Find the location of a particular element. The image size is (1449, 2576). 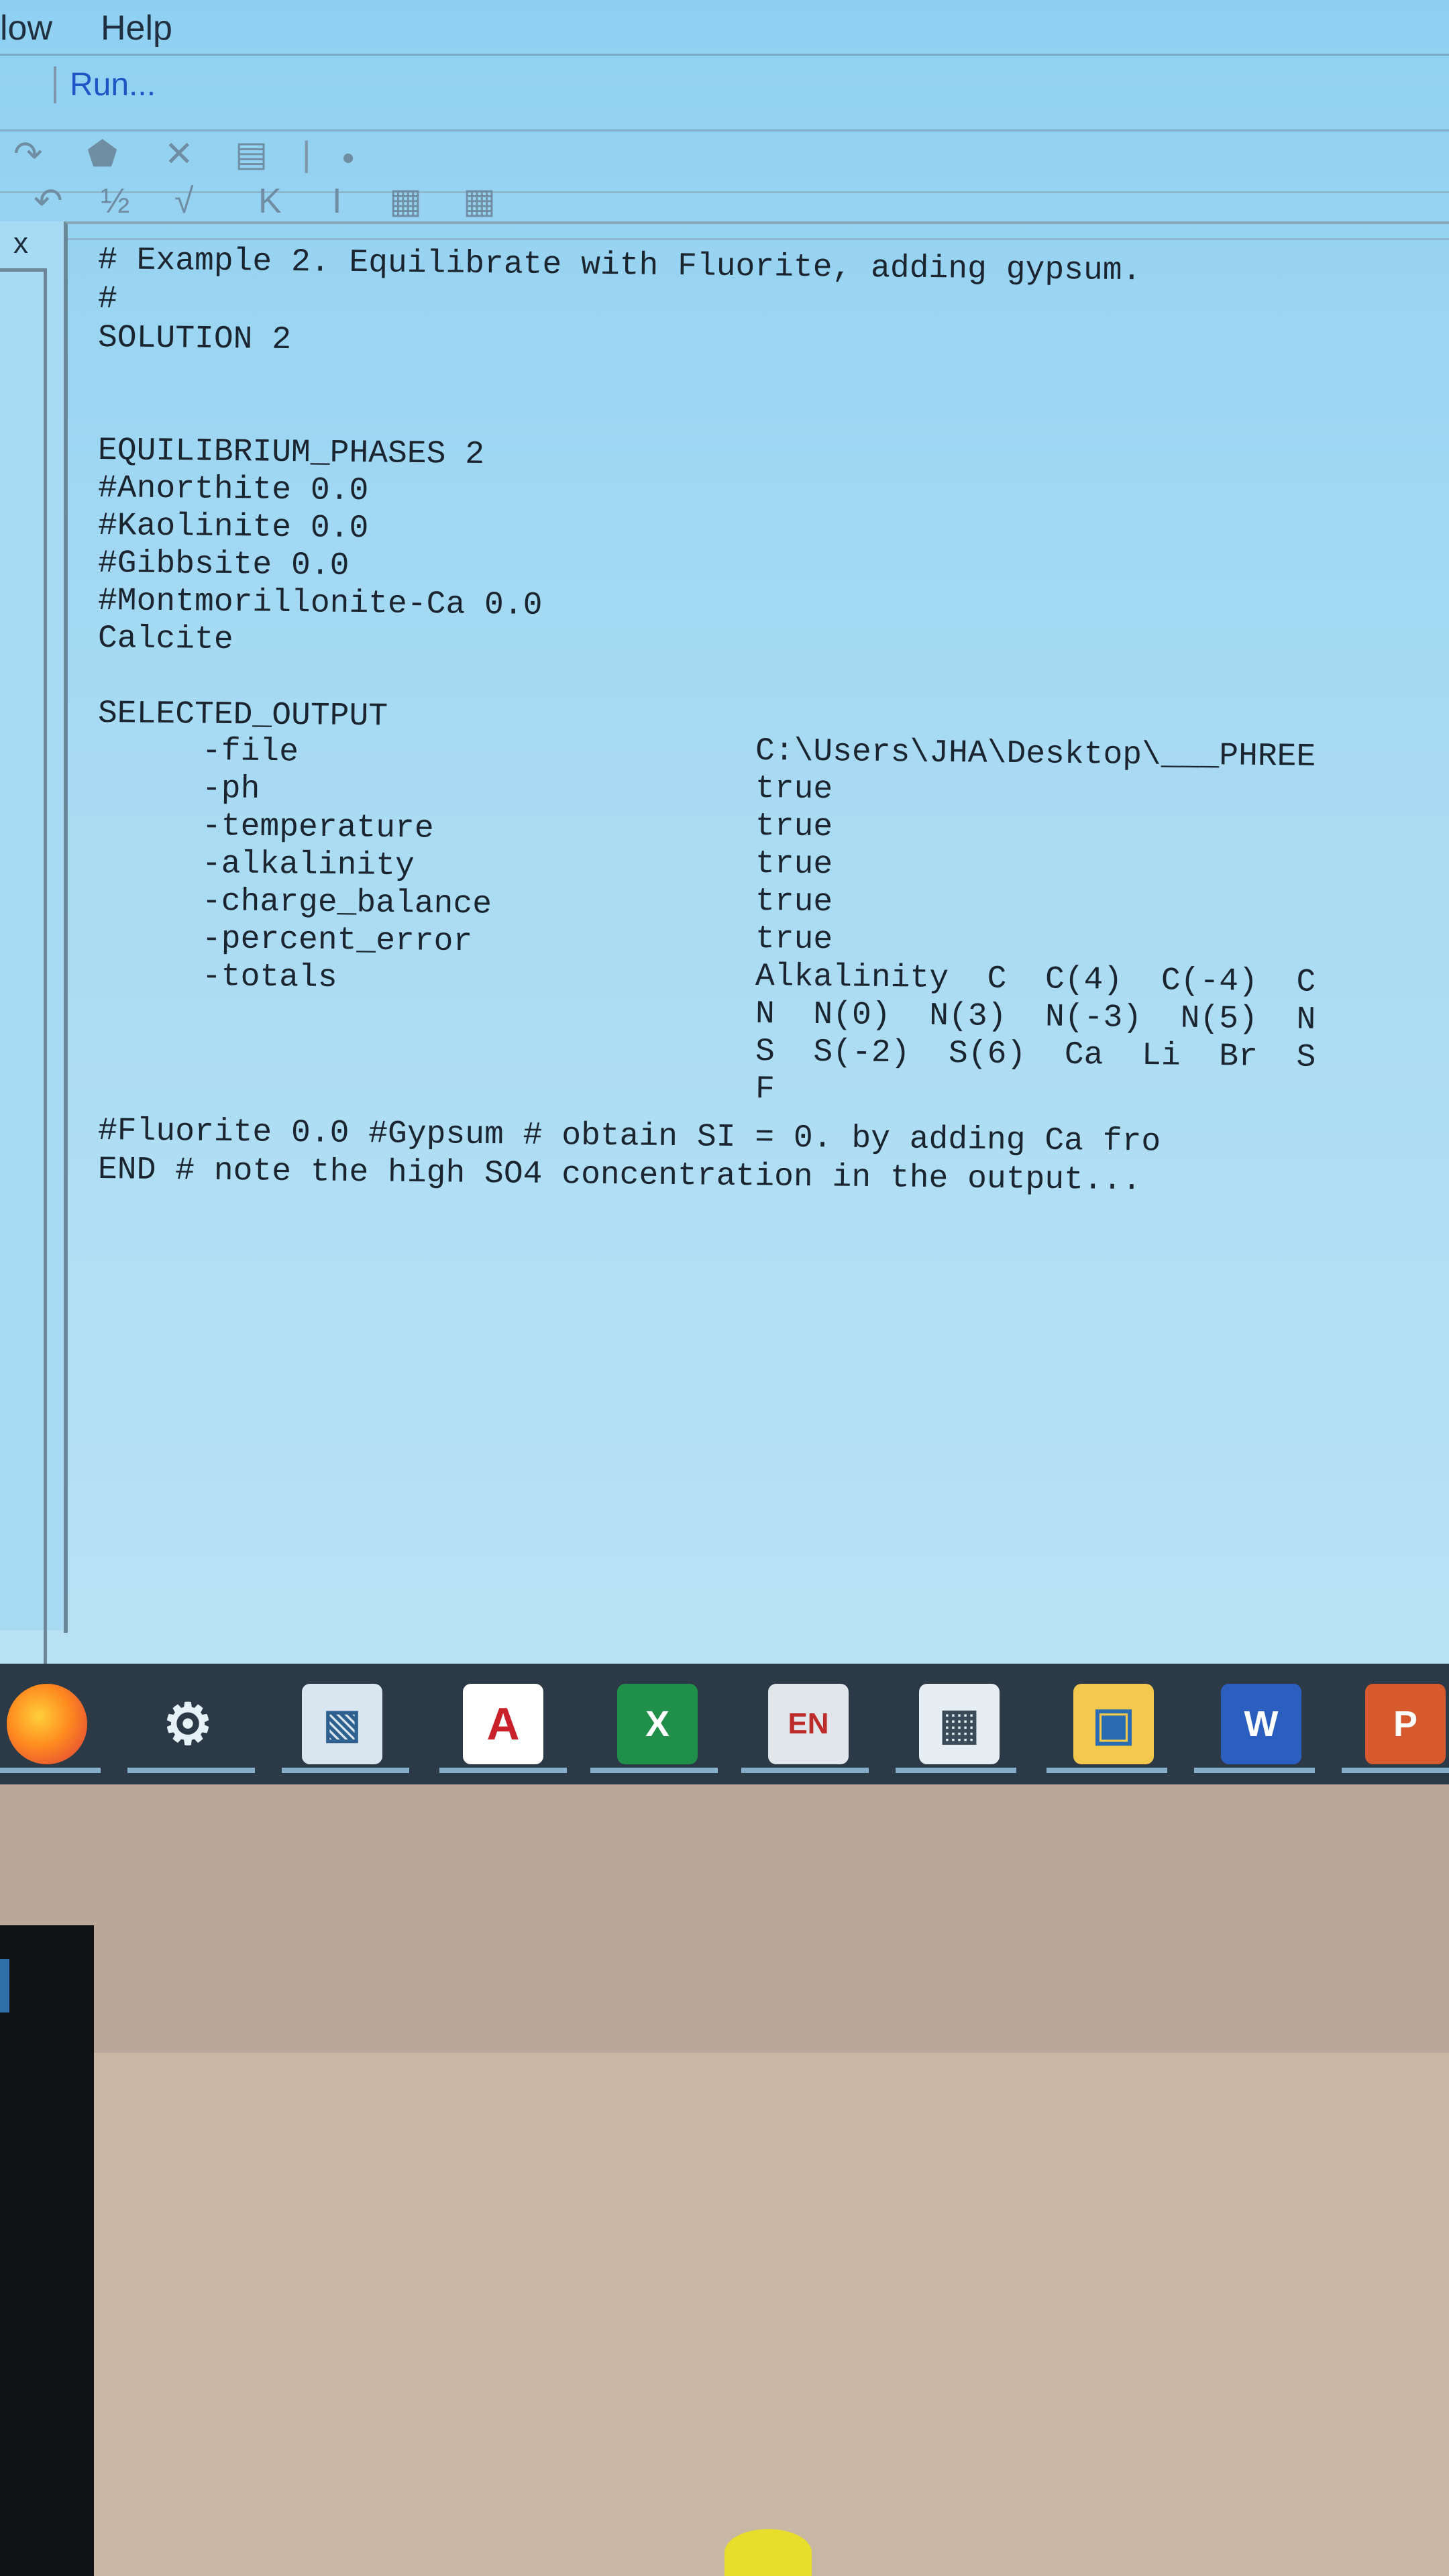

select-icon: ⬟ is located at coordinates (102, 154).